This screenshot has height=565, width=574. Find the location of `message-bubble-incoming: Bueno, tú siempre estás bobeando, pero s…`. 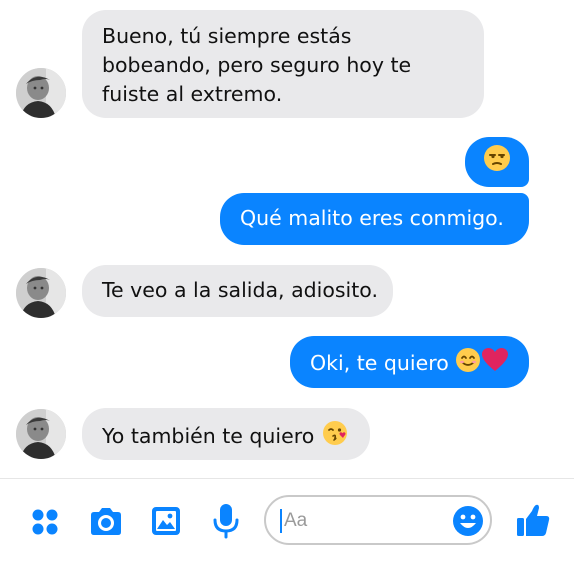

message-bubble-incoming: Bueno, tú siempre estás bobeando, pero s… is located at coordinates (283, 64).